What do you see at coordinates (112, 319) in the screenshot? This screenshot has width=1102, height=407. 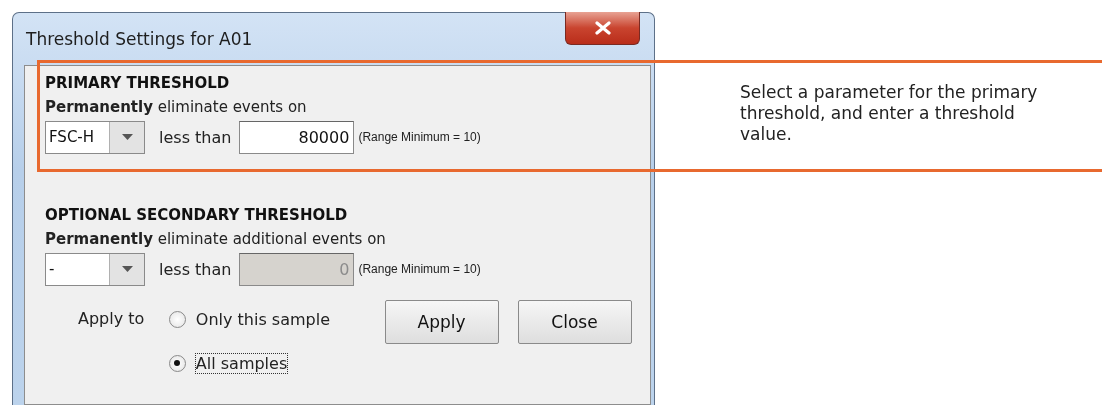 I see `apply-to-label: Apply to` at bounding box center [112, 319].